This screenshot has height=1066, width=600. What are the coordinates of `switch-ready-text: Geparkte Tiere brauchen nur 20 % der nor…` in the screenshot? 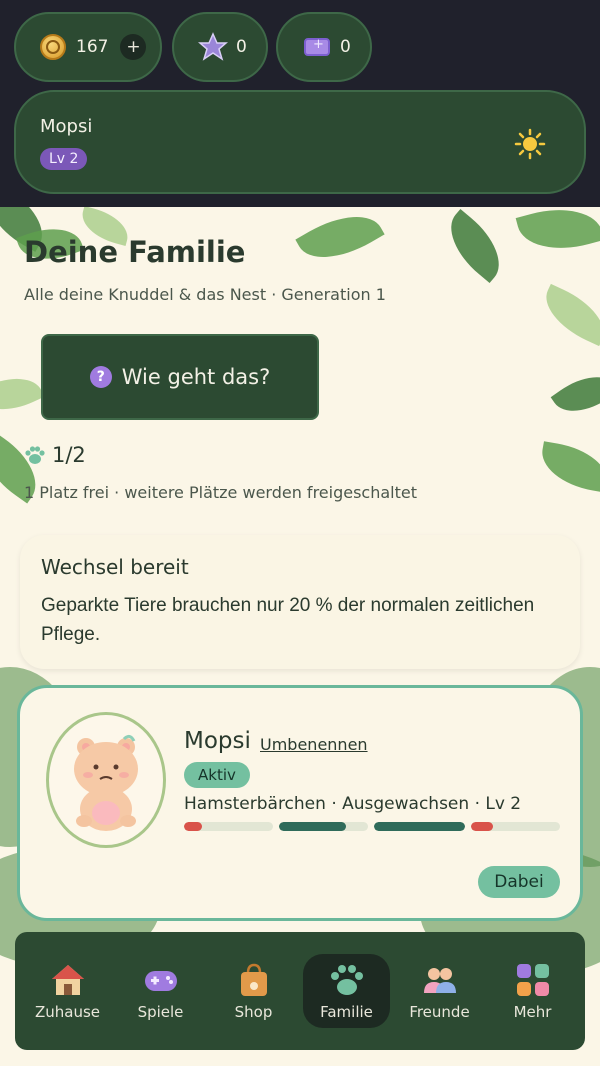 It's located at (288, 620).